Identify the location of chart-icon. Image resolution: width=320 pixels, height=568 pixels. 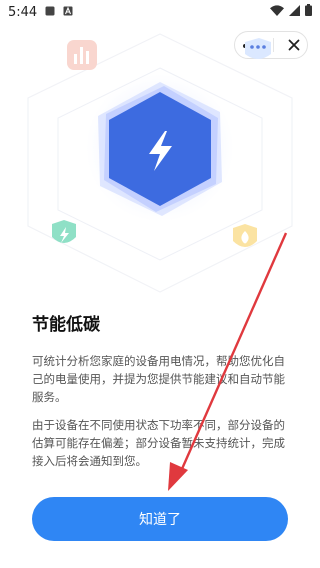
(82, 55).